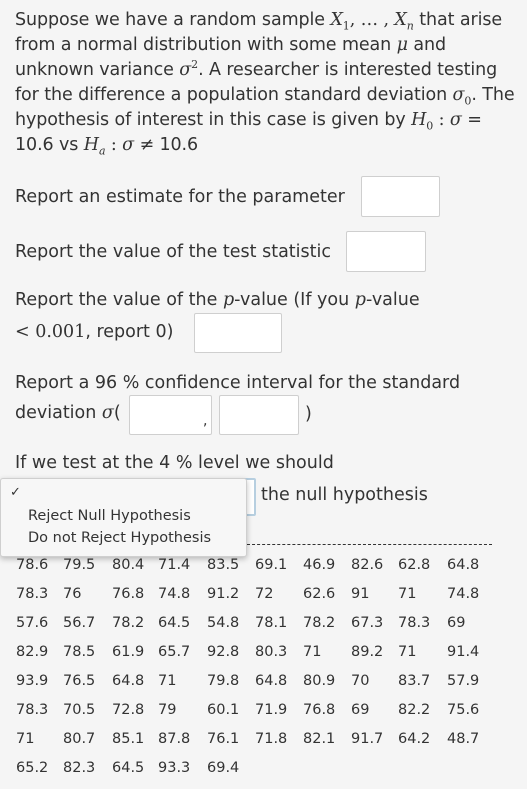  Describe the element at coordinates (360, 681) in the screenshot. I see `data-value: 70` at that location.